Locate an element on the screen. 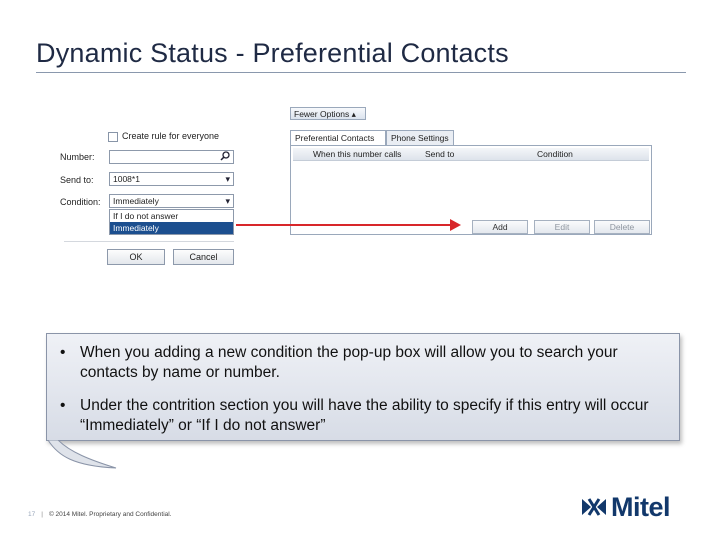 The width and height of the screenshot is (720, 540). send-to-select: 1008*1 ▾ is located at coordinates (171, 179).